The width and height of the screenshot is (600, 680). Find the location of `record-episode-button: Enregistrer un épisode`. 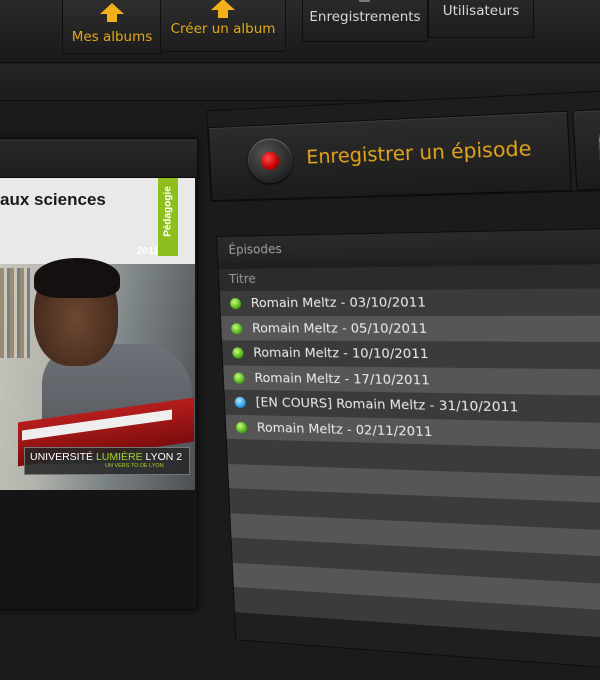

record-episode-button: Enregistrer un épisode is located at coordinates (389, 156).